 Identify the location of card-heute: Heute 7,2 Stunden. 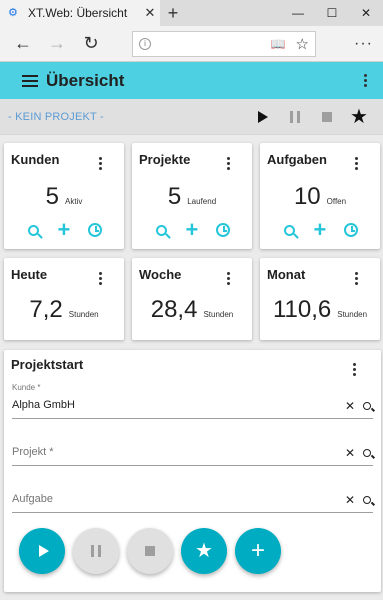
(64, 299).